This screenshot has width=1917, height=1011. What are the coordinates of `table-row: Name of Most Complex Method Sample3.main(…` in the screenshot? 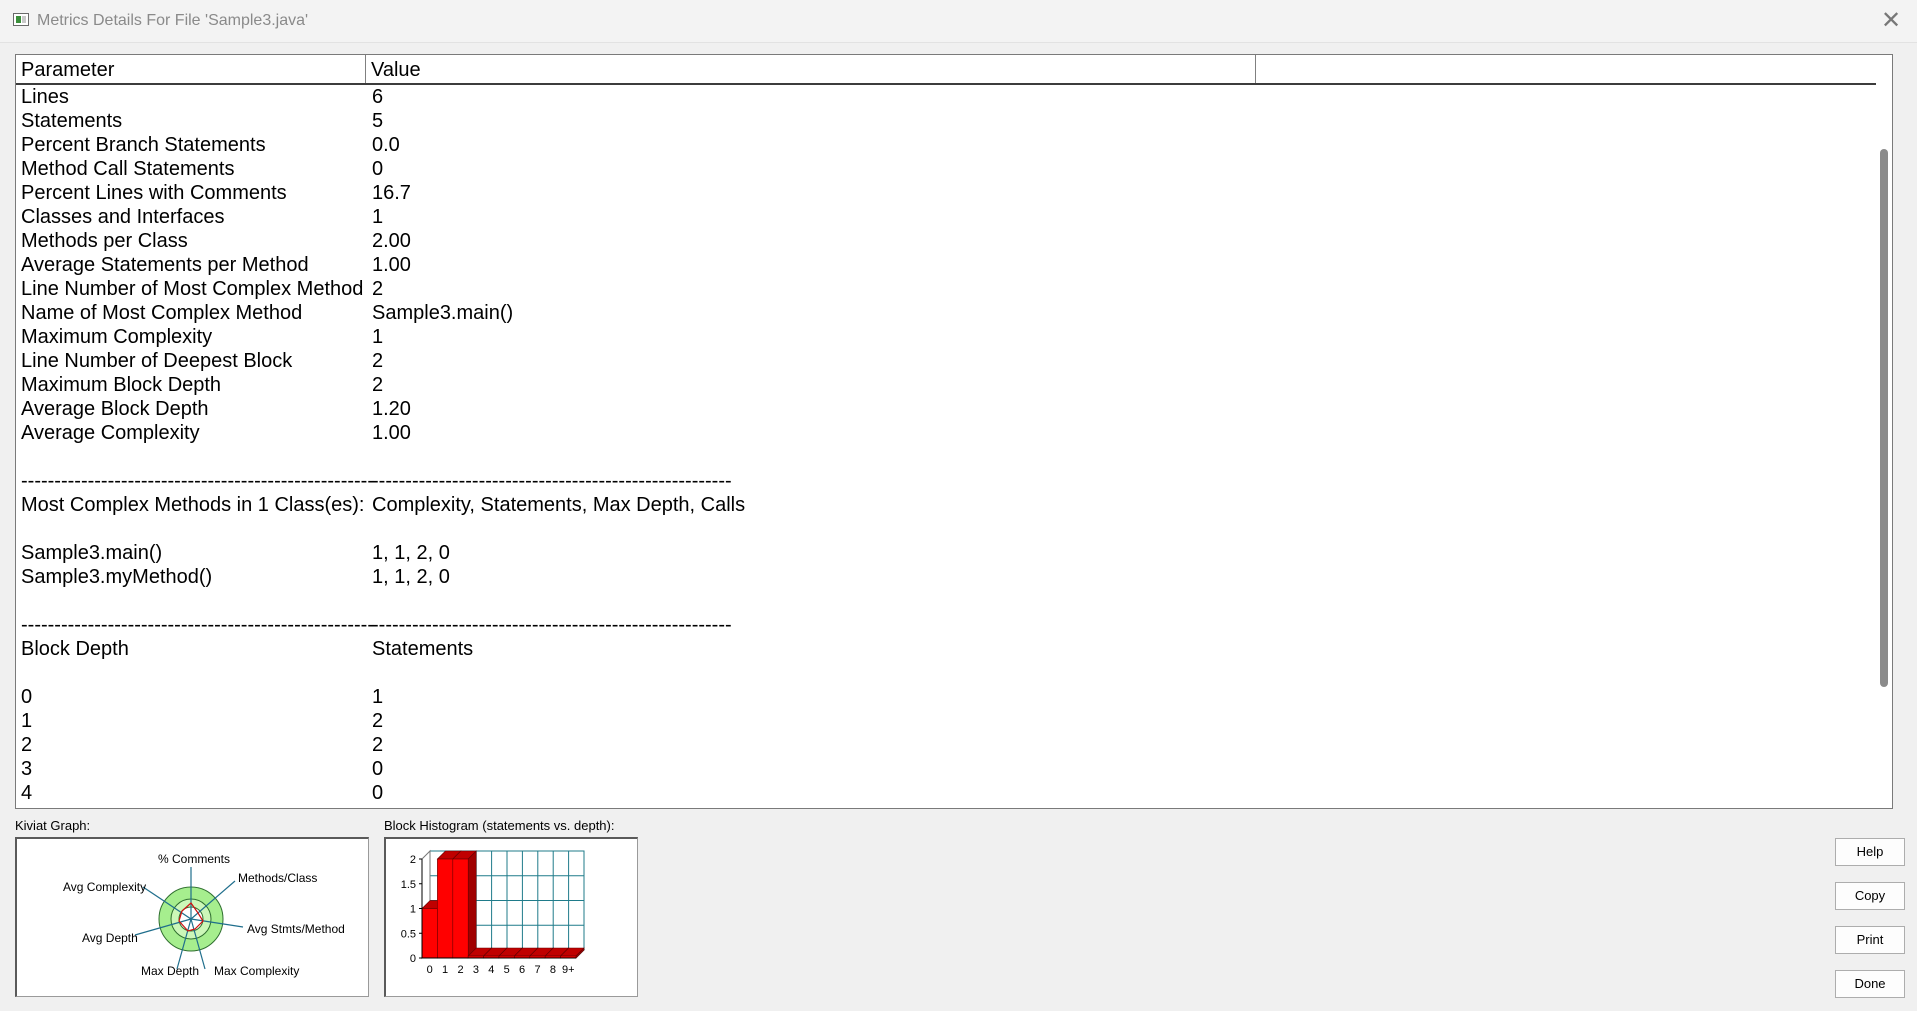 It's located at (954, 313).